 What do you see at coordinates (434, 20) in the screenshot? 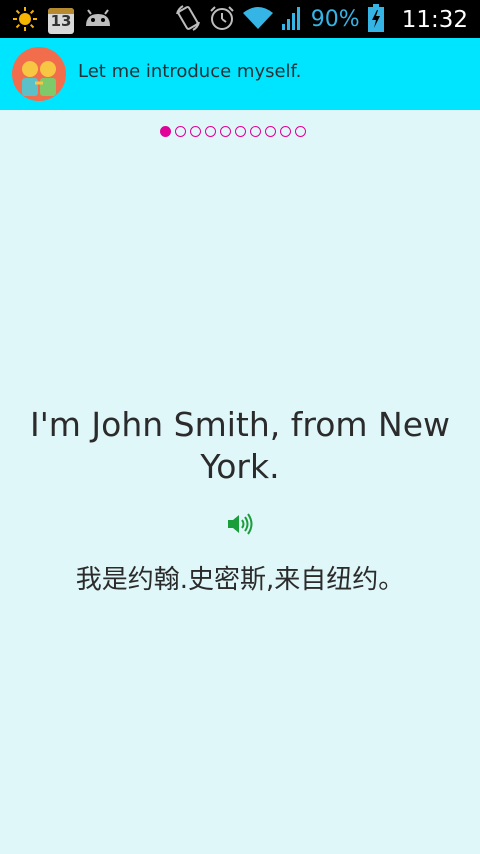
I see `clock: 11:32` at bounding box center [434, 20].